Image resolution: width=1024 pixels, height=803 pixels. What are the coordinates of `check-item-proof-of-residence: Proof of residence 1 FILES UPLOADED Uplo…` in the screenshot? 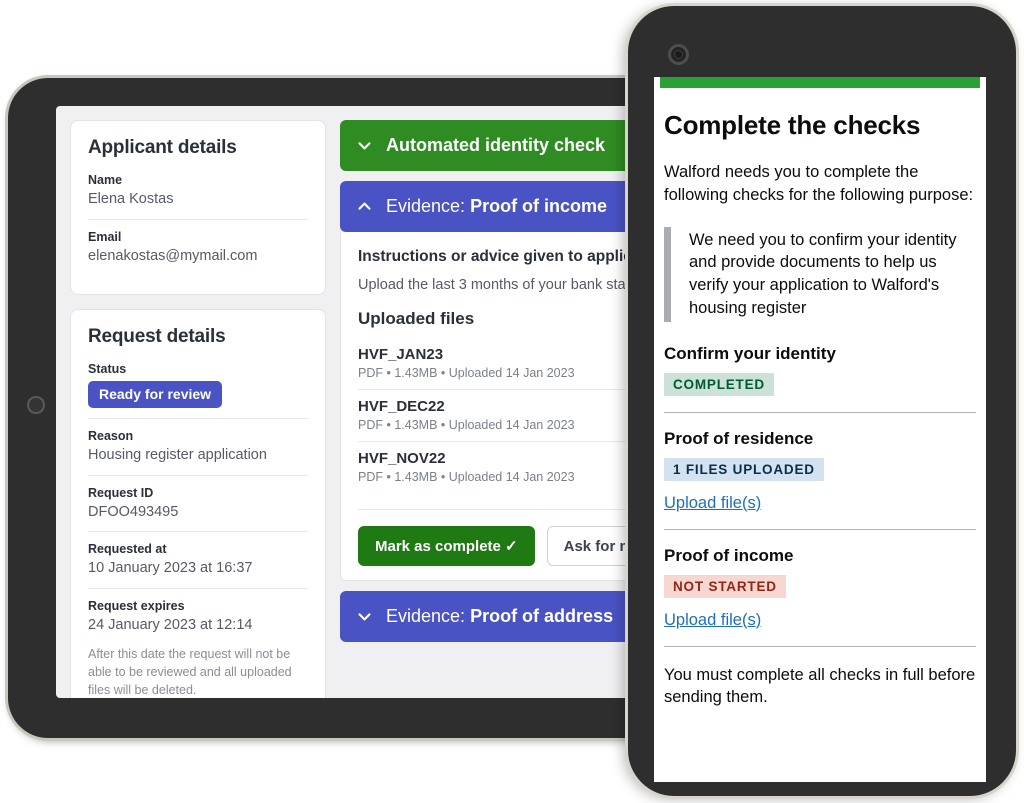 It's located at (820, 470).